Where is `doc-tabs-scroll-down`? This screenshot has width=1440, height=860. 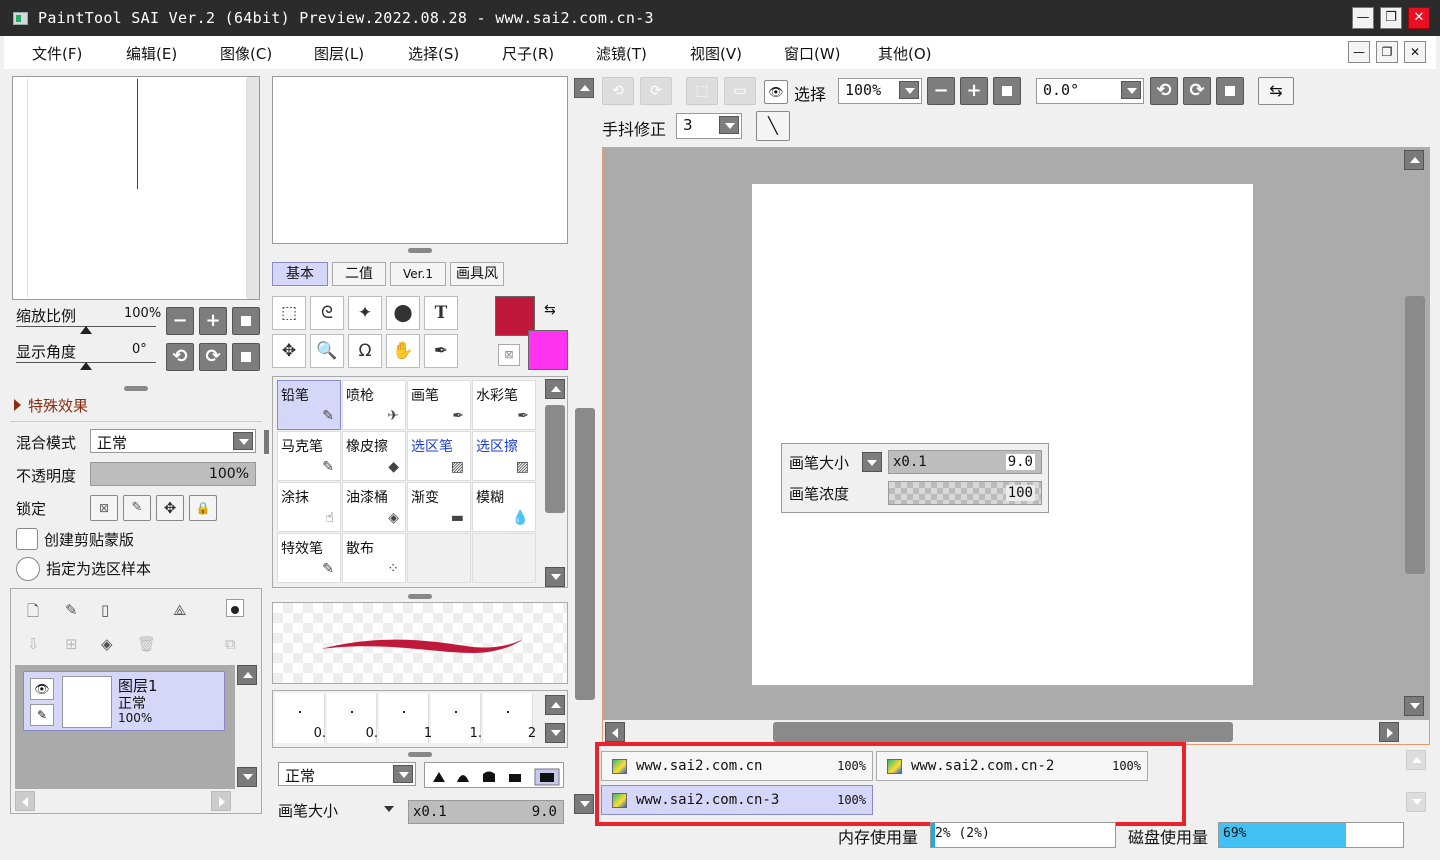
doc-tabs-scroll-down is located at coordinates (1416, 802).